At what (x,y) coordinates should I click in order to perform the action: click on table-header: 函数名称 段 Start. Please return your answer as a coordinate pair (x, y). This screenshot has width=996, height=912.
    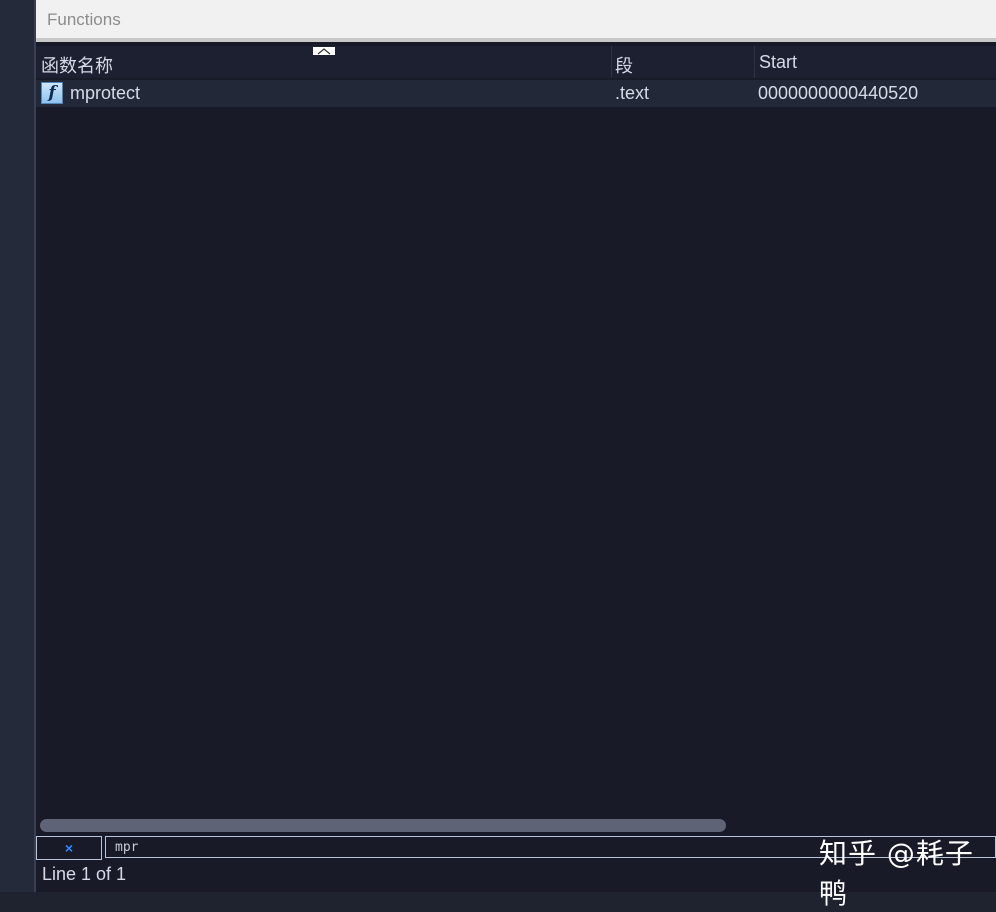
    Looking at the image, I should click on (516, 62).